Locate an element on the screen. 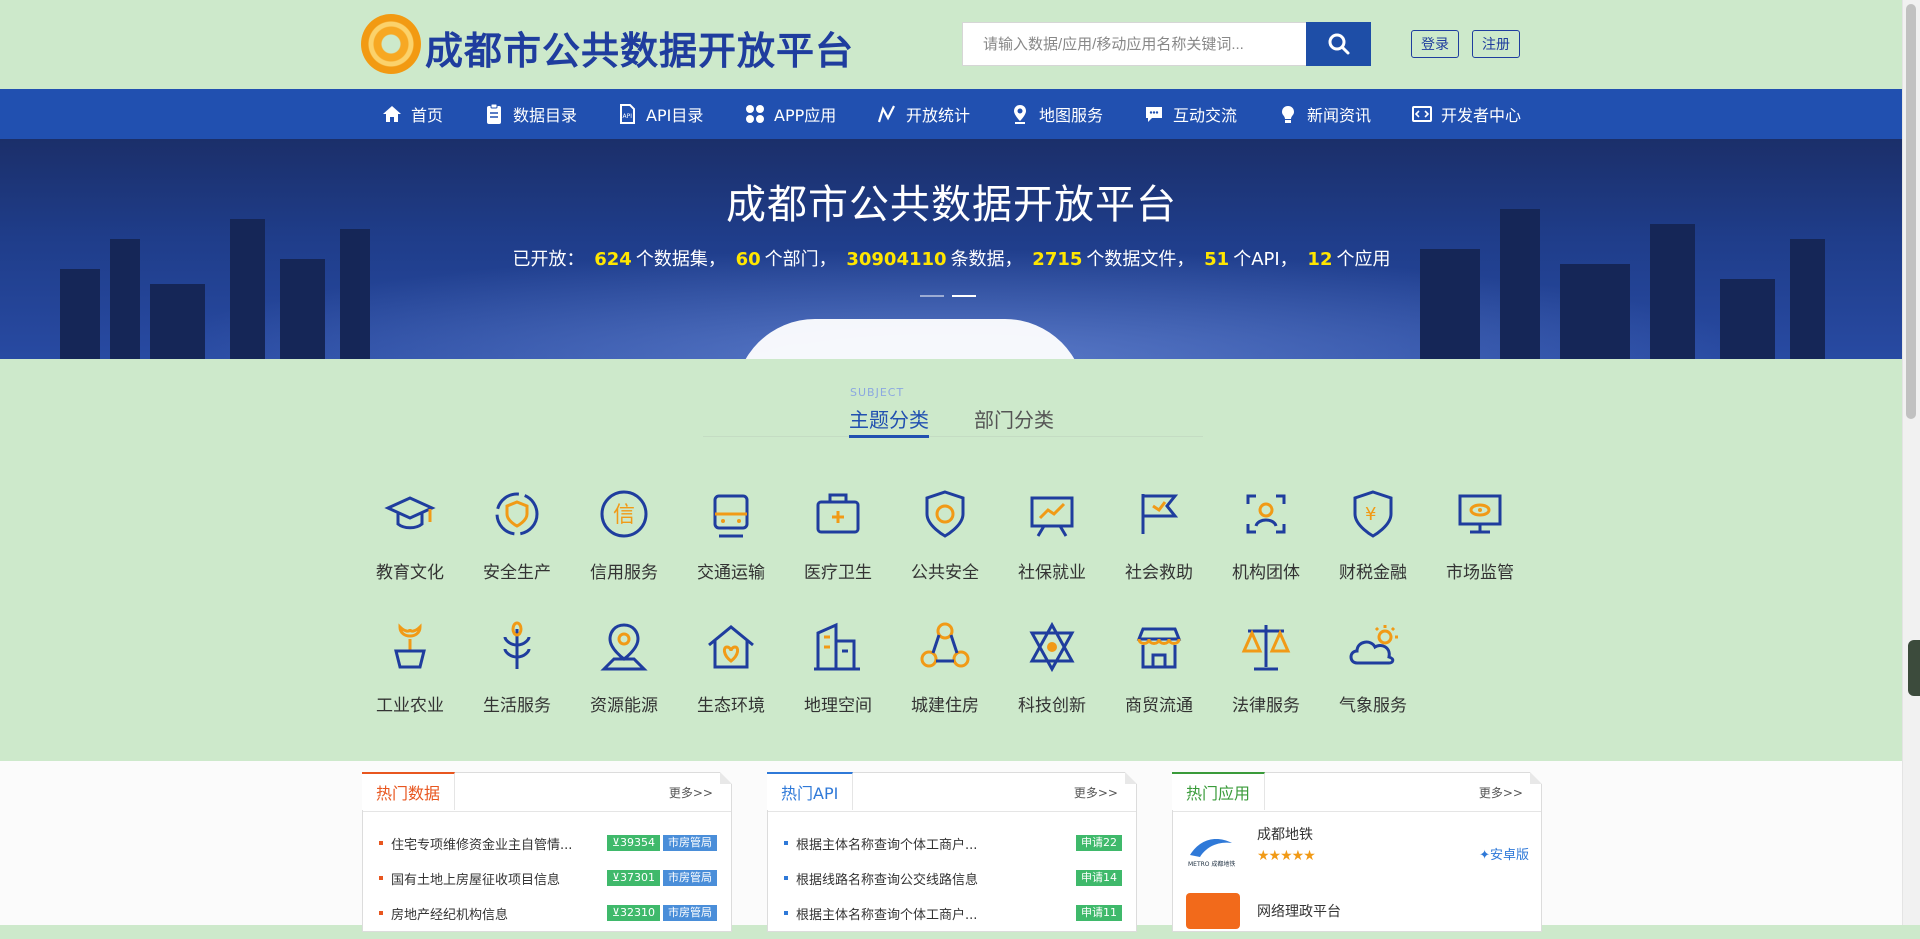  credit-icon: 信 is located at coordinates (624, 514).